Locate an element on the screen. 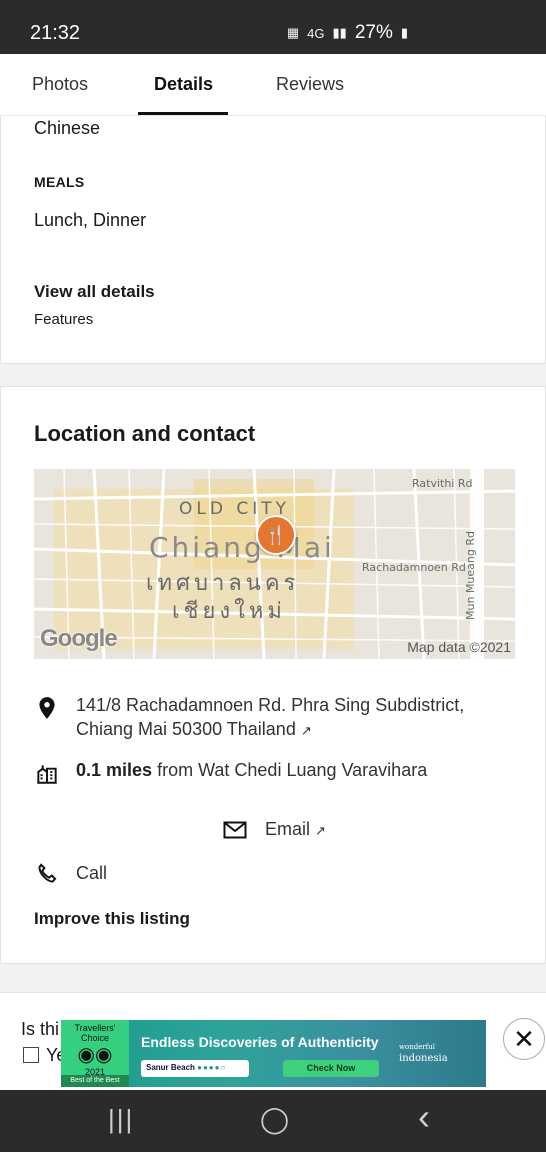 This screenshot has height=1152, width=546. mail-icon is located at coordinates (235, 829).